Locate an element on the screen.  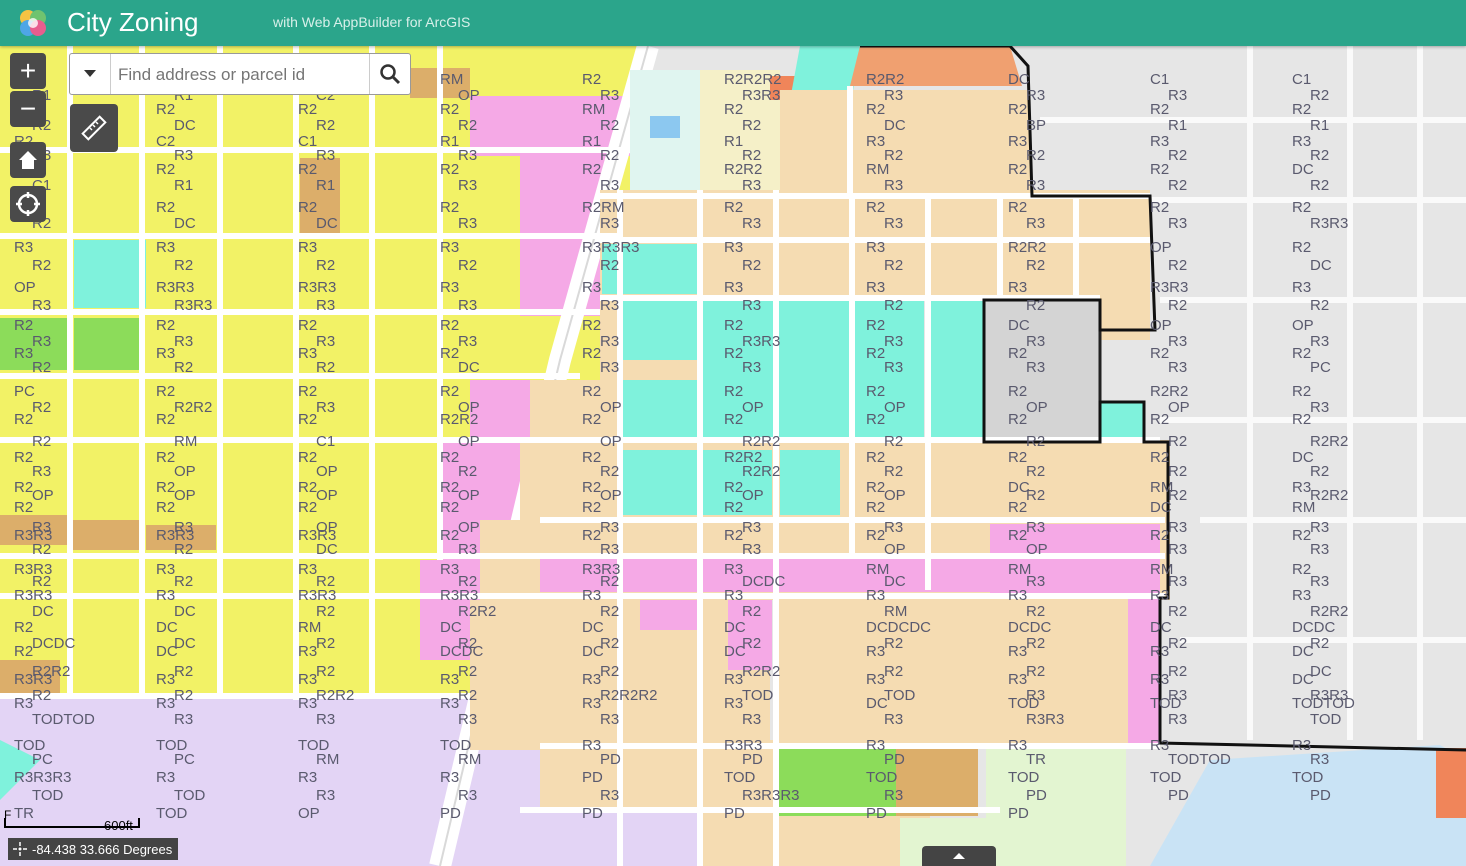
measure-button is located at coordinates (94, 128).